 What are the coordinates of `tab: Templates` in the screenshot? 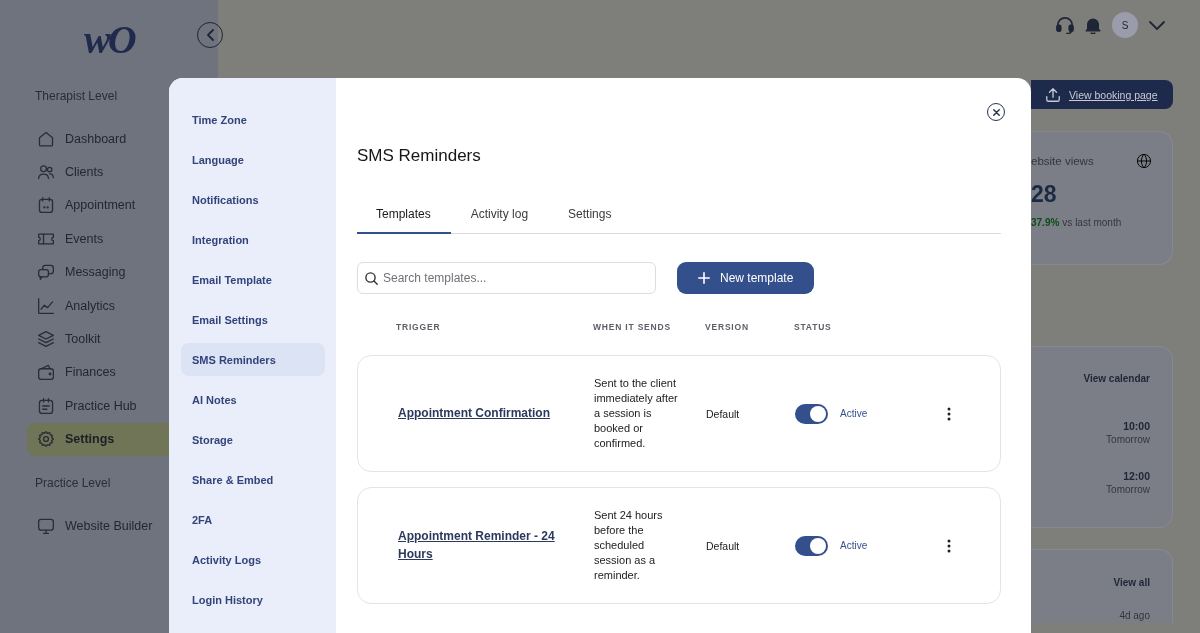 It's located at (404, 214).